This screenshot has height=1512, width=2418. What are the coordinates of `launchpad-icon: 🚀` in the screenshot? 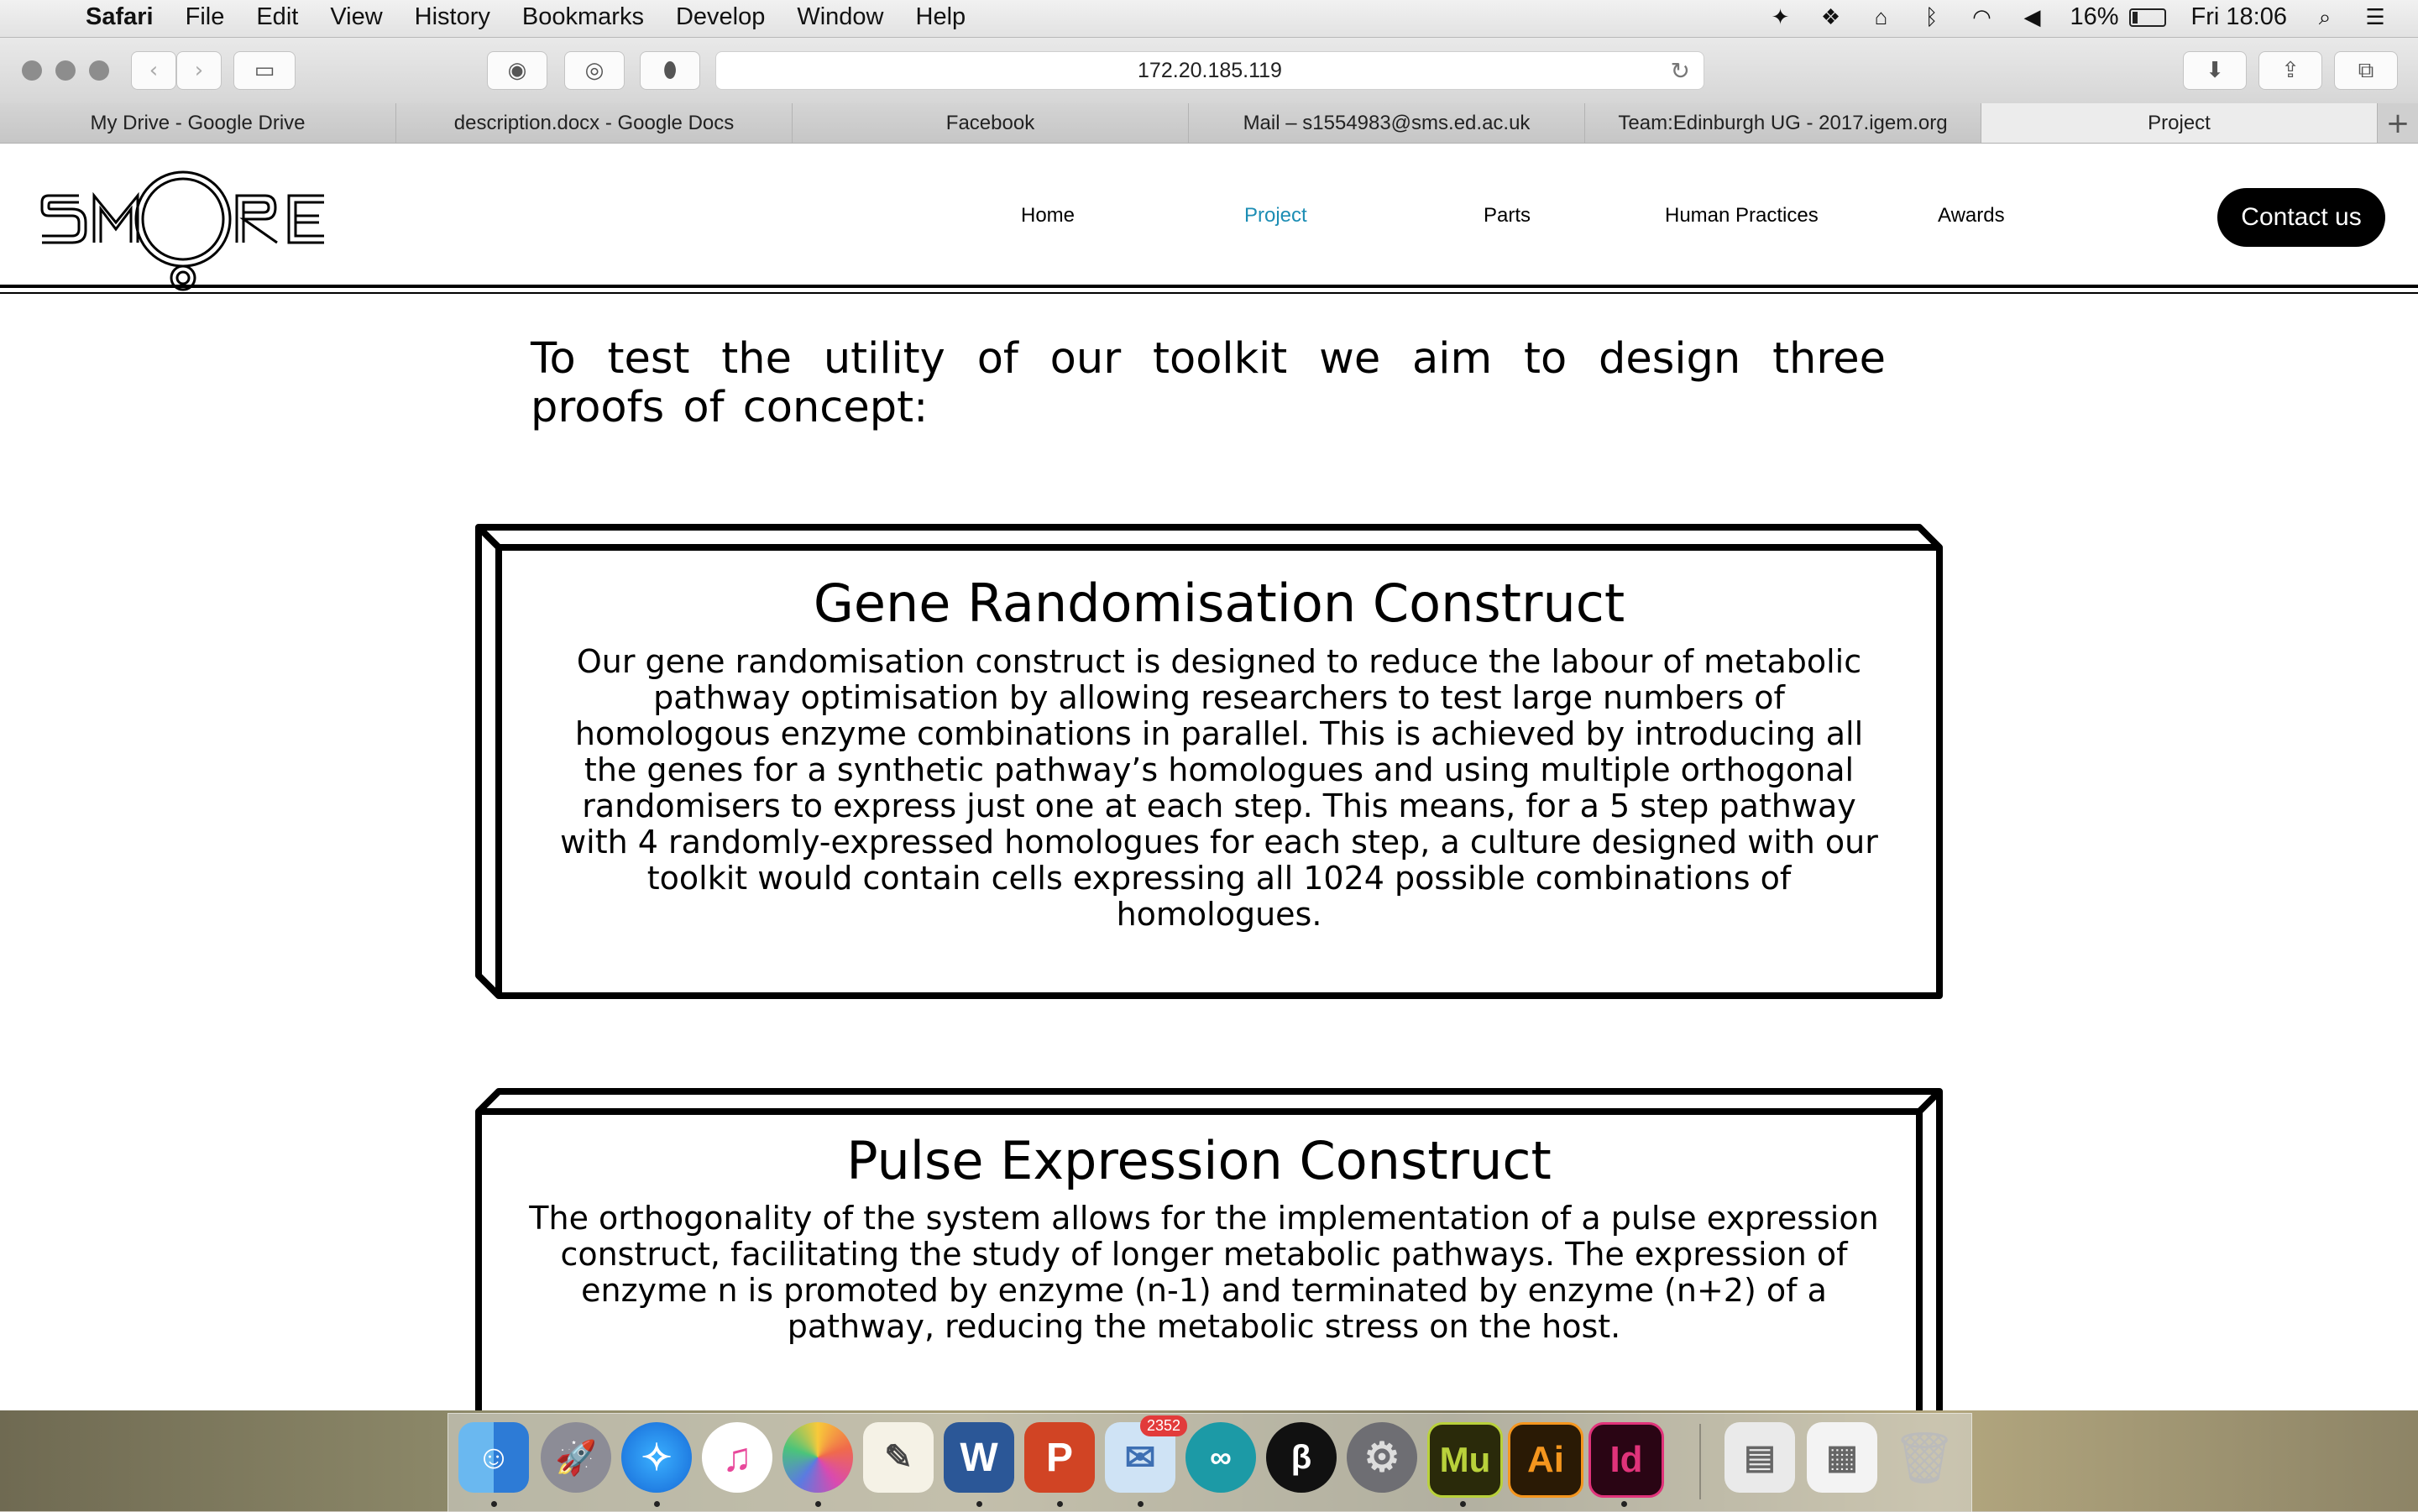 It's located at (576, 1457).